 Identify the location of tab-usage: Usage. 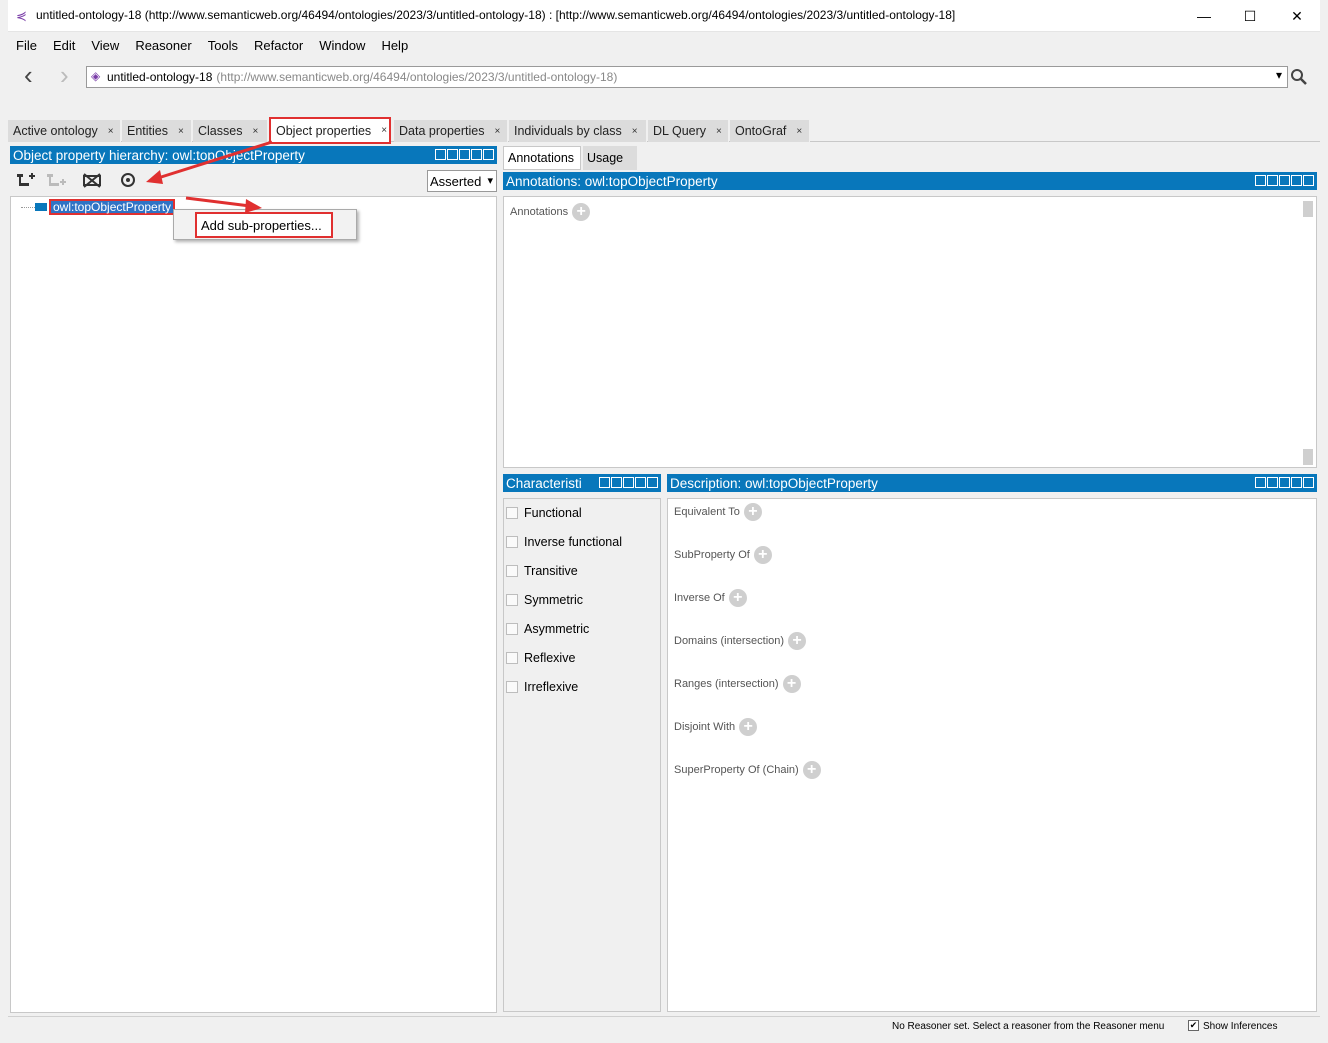
(610, 158).